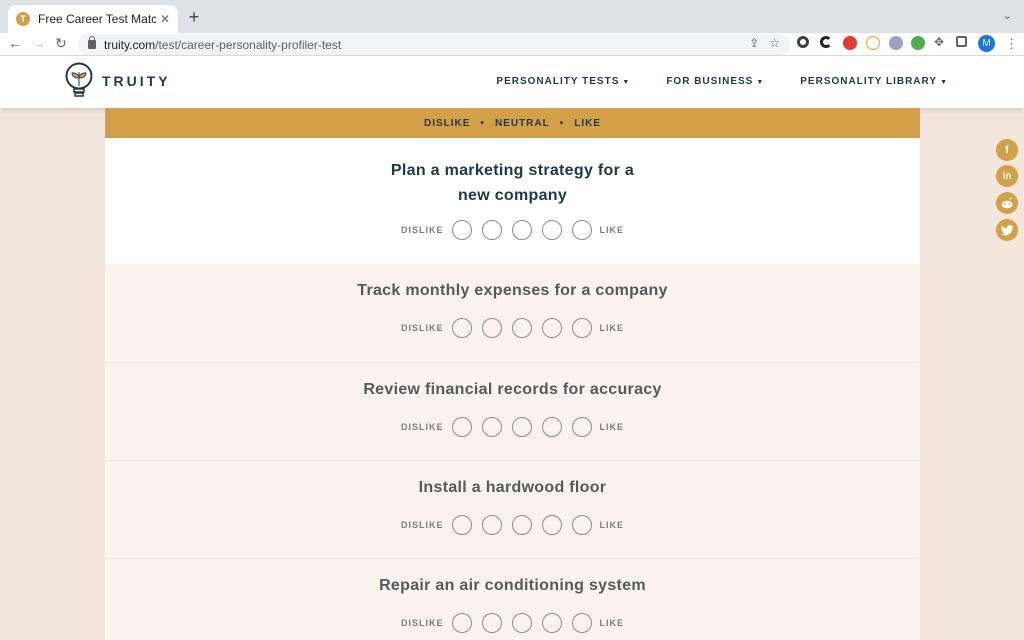 Image resolution: width=1024 pixels, height=640 pixels. Describe the element at coordinates (23, 19) in the screenshot. I see `truity-favicon-icon: T` at that location.